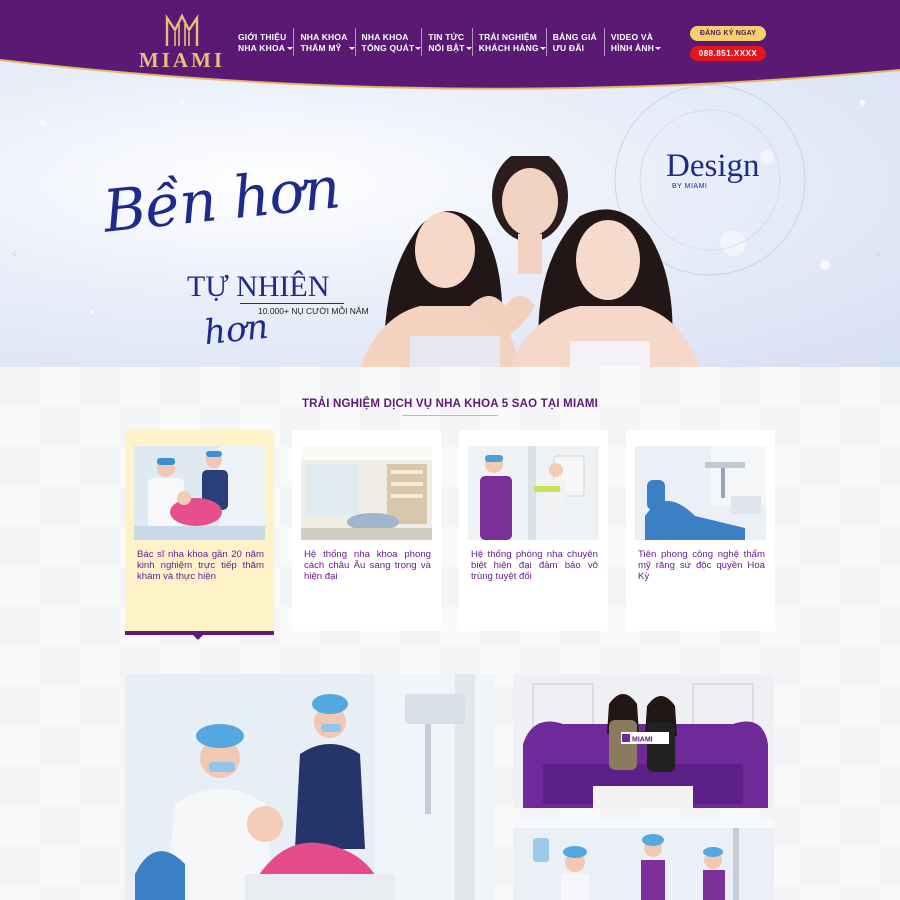 The height and width of the screenshot is (900, 900). I want to click on hero-script-bottom: hơn, so click(236, 330).